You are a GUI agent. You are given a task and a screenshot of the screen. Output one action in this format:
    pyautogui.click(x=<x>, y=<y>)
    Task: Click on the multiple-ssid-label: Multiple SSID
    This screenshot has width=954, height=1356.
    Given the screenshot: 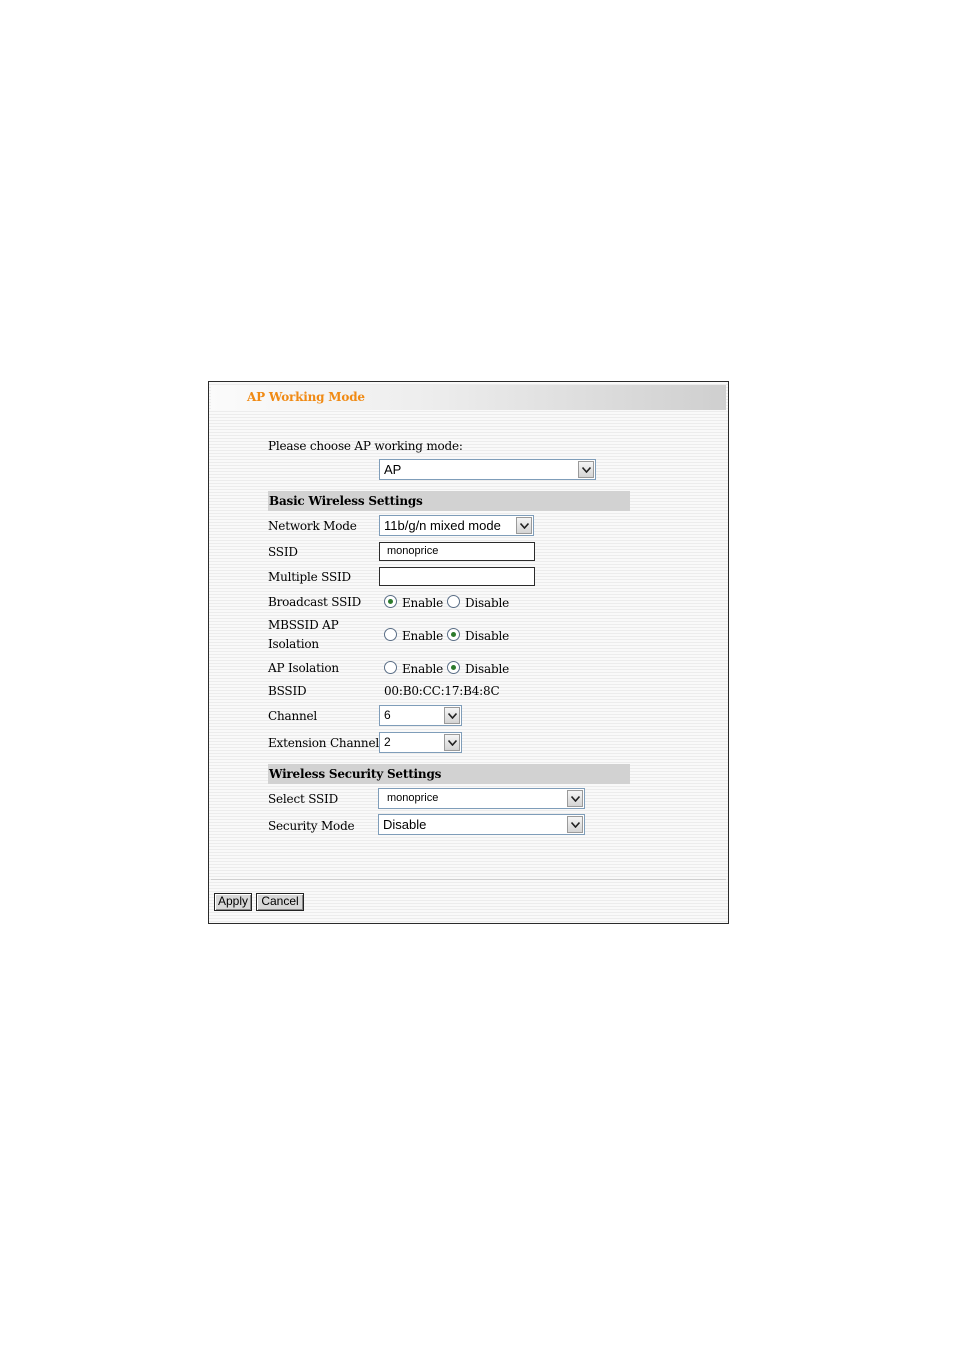 What is the action you would take?
    pyautogui.click(x=309, y=577)
    